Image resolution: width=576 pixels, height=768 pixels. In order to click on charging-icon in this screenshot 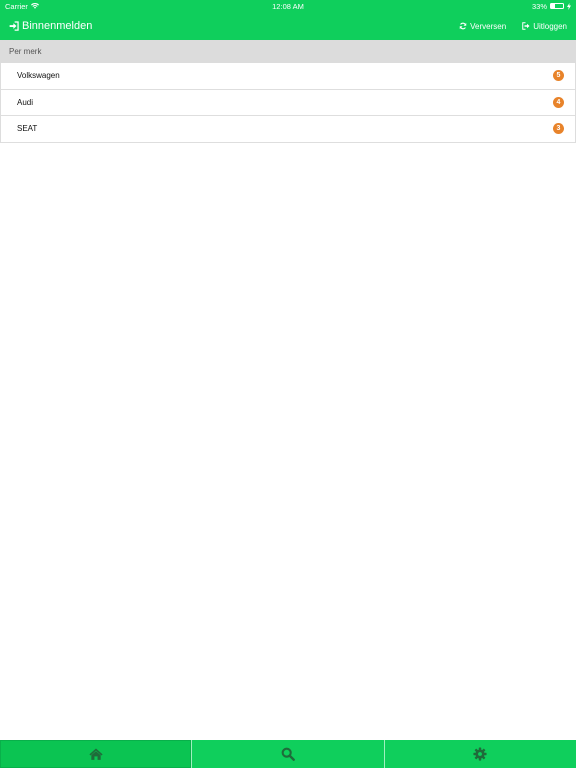, I will do `click(569, 6)`.